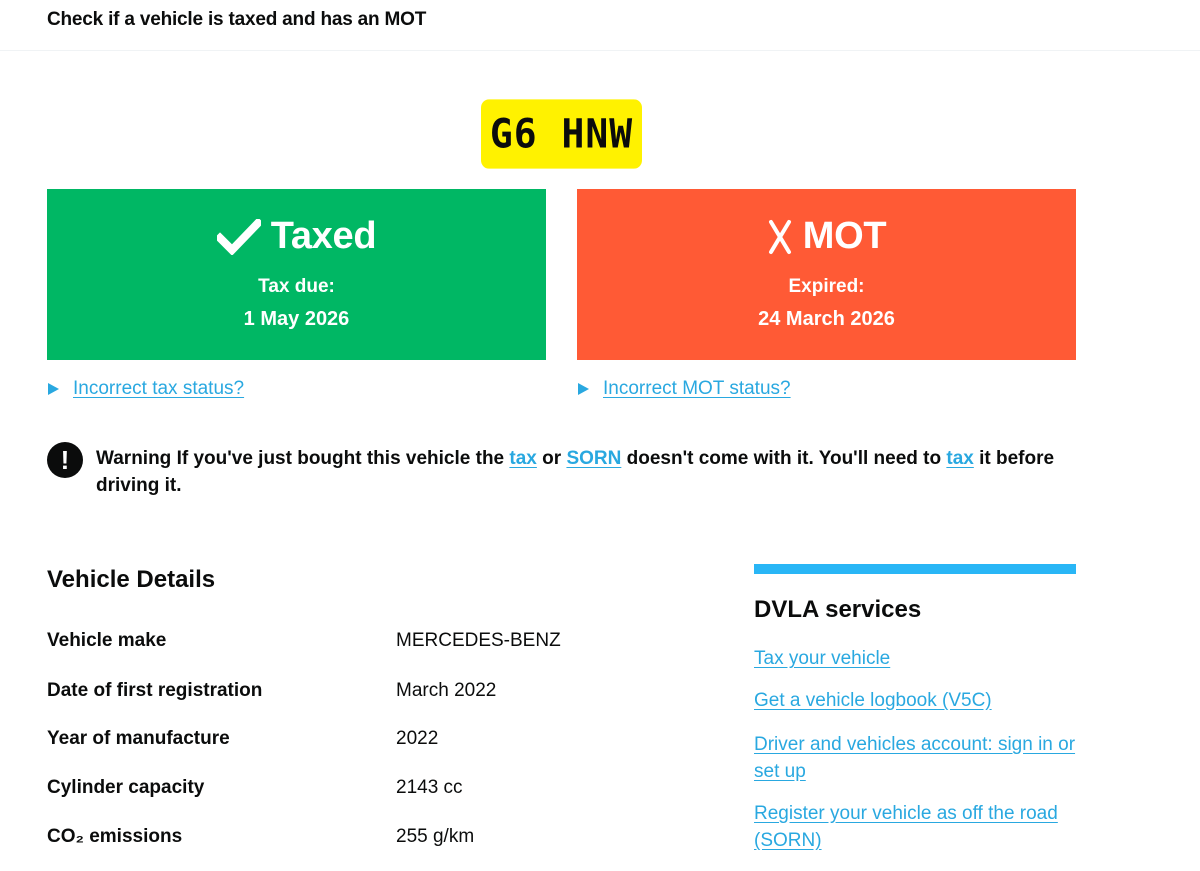 Image resolution: width=1200 pixels, height=871 pixels. What do you see at coordinates (522, 458) in the screenshot?
I see `tax-link: tax` at bounding box center [522, 458].